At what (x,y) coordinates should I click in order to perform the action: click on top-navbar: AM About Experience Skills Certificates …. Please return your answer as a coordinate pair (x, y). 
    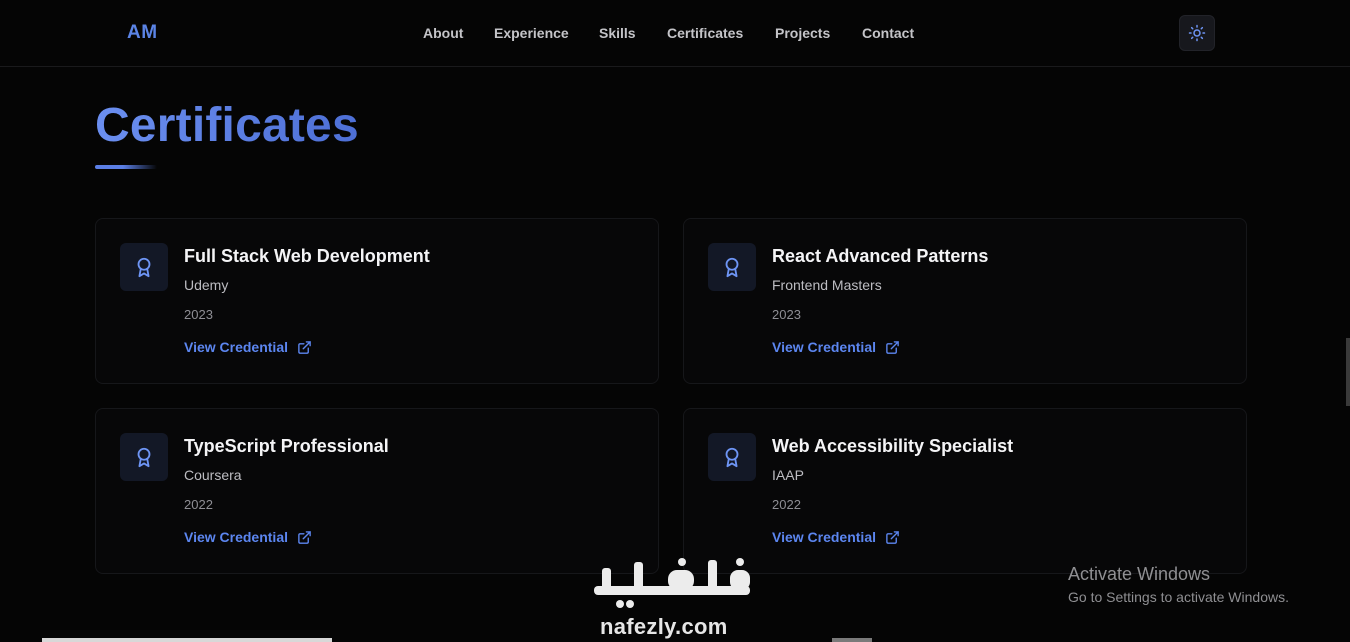
    Looking at the image, I should click on (675, 33).